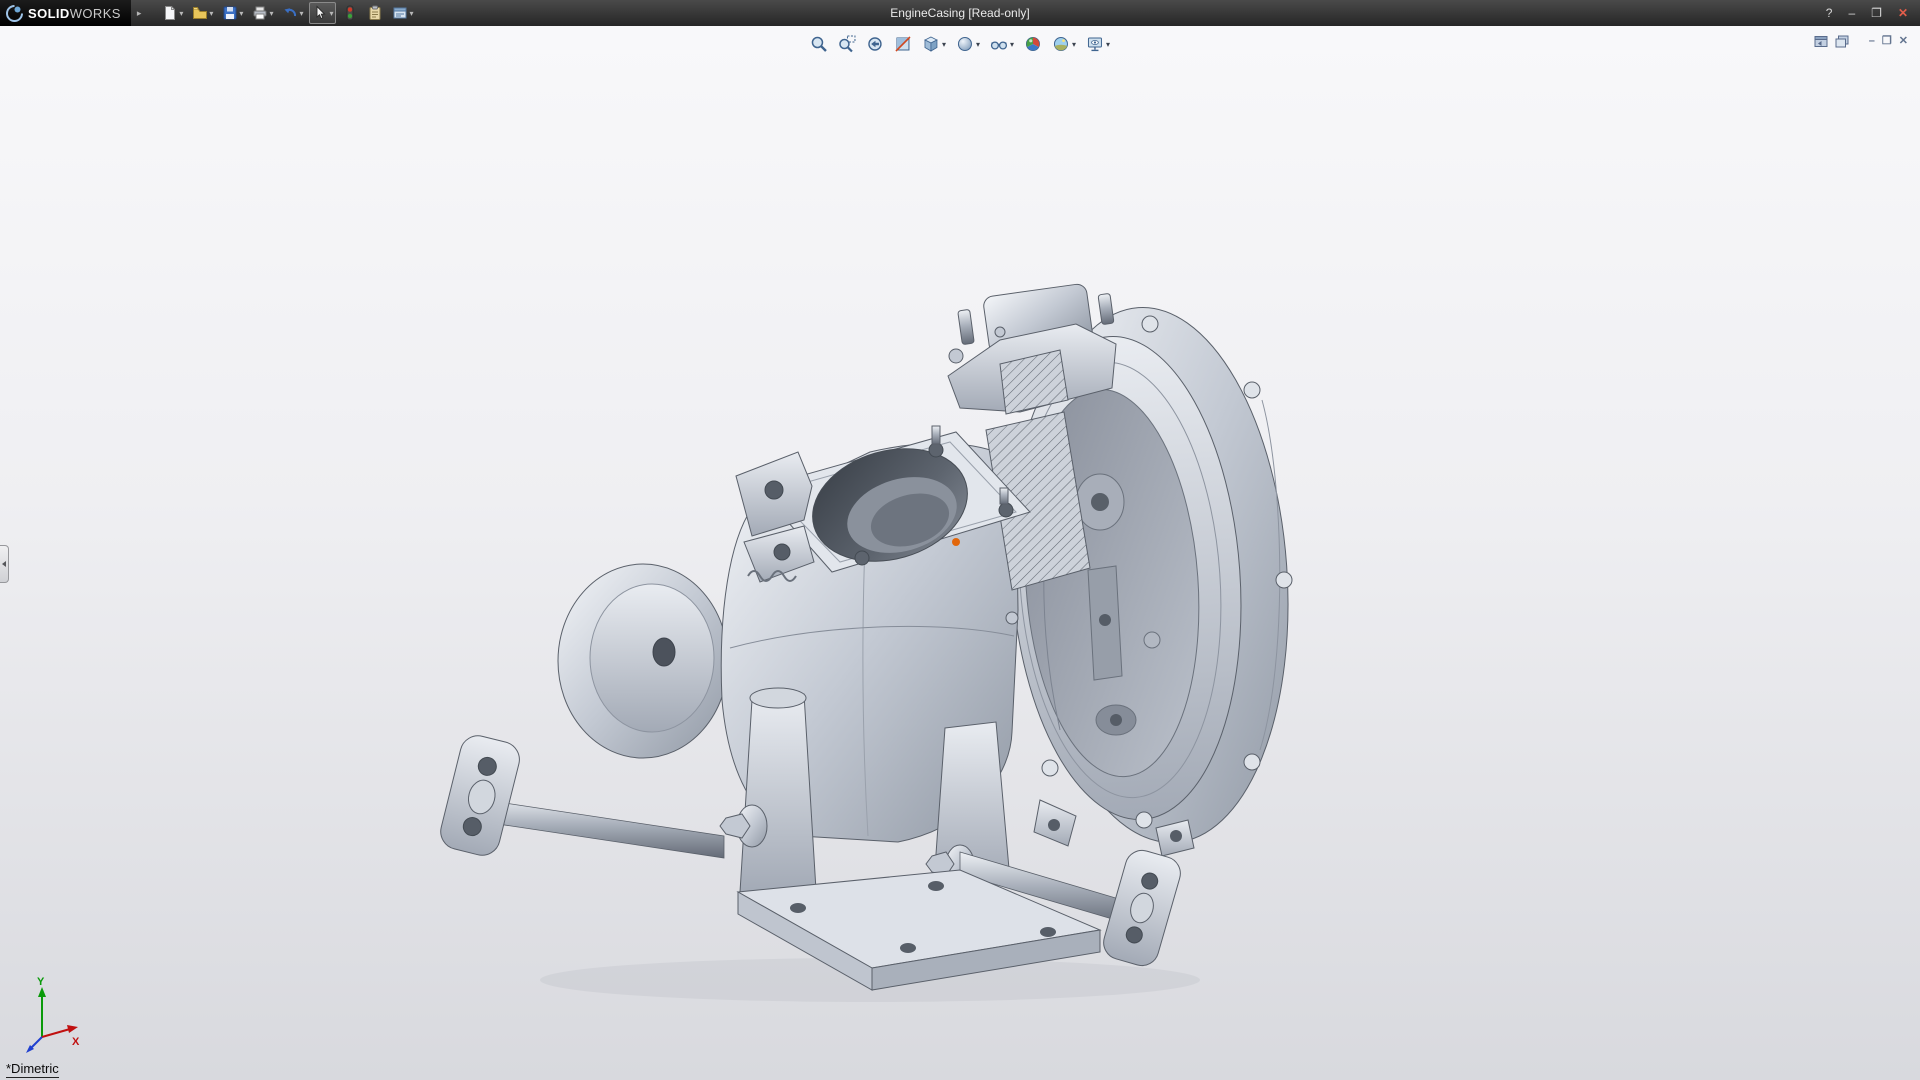  I want to click on menu-expand-arrow-icon: ▸, so click(139, 13).